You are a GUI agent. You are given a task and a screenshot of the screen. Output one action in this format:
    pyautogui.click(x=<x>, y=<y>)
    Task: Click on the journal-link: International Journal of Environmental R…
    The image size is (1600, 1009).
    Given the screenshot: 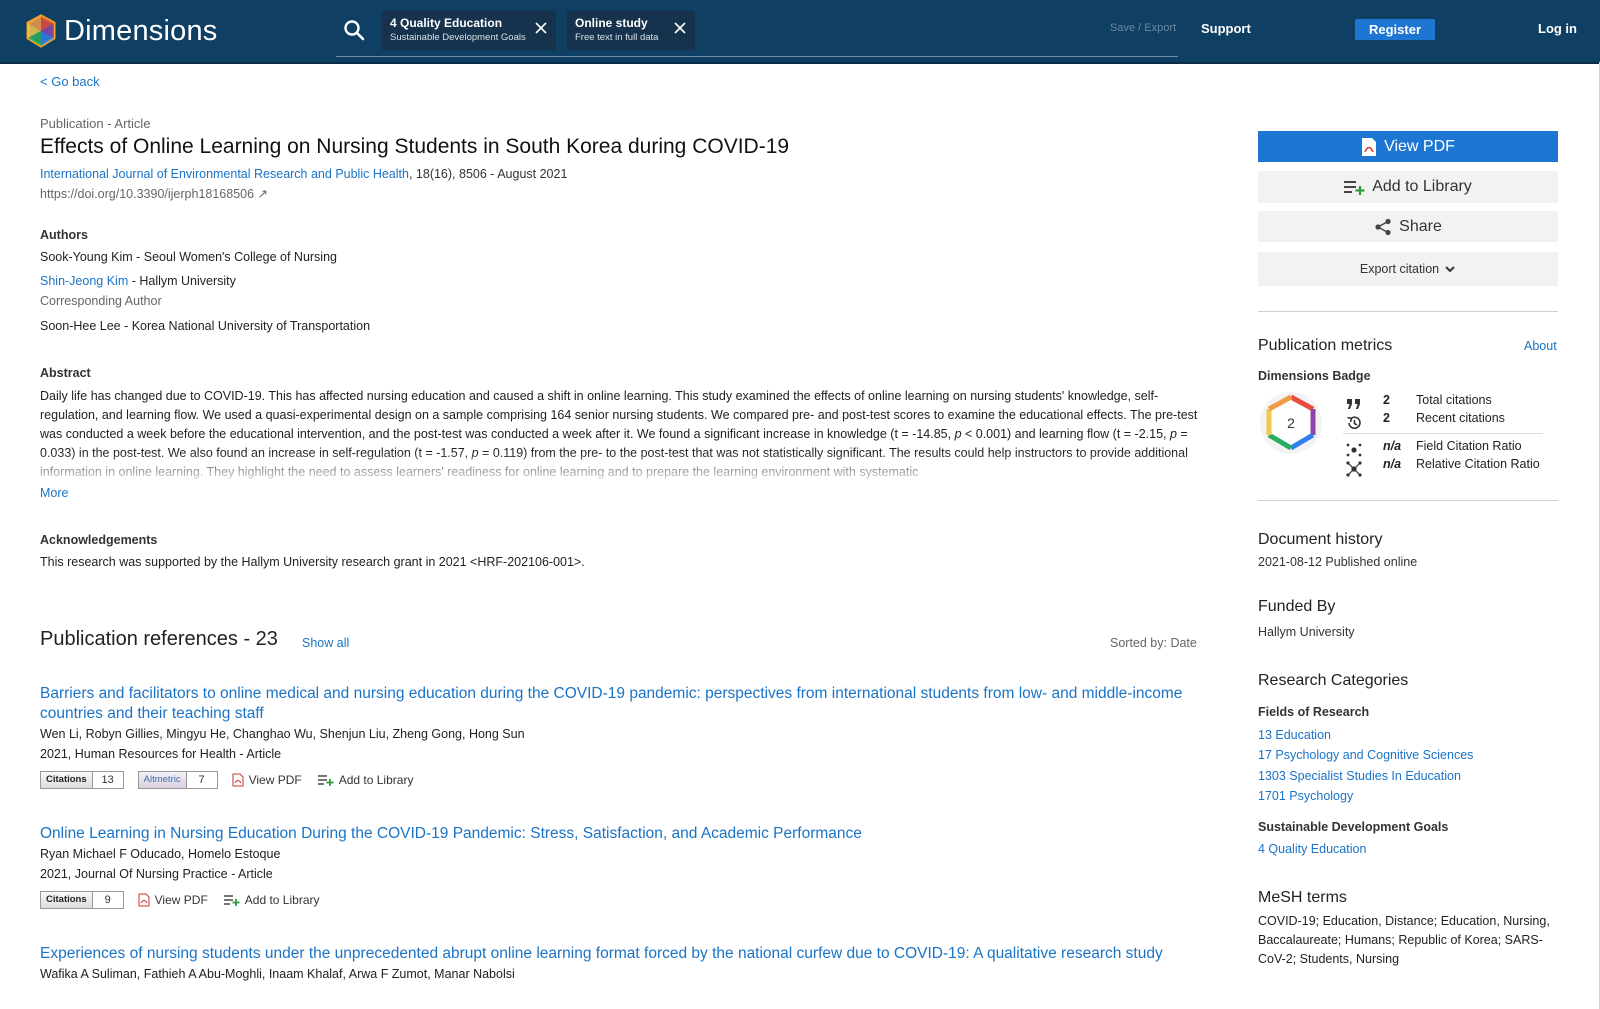 What is the action you would take?
    pyautogui.click(x=224, y=174)
    